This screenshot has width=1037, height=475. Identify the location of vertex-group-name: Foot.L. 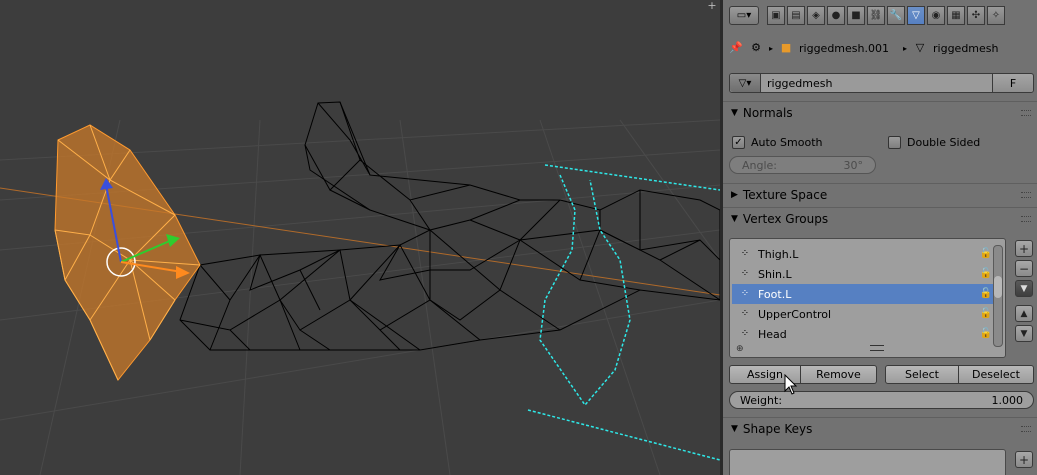
(868, 294).